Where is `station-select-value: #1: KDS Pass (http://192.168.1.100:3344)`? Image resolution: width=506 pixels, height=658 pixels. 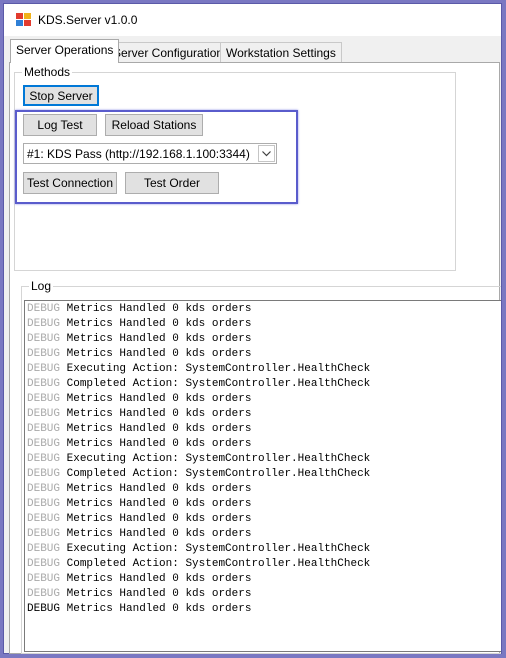 station-select-value: #1: KDS Pass (http://192.168.1.100:3344) is located at coordinates (138, 154).